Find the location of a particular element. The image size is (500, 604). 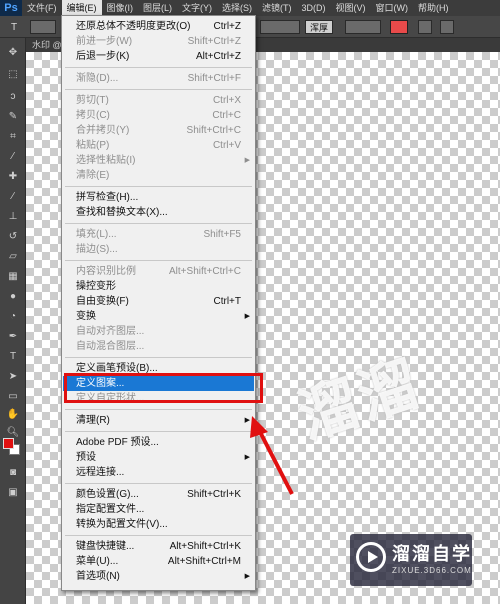

site-watermark: 溜溜自学 ZIXUE.3D66.COM is located at coordinates (411, 560).